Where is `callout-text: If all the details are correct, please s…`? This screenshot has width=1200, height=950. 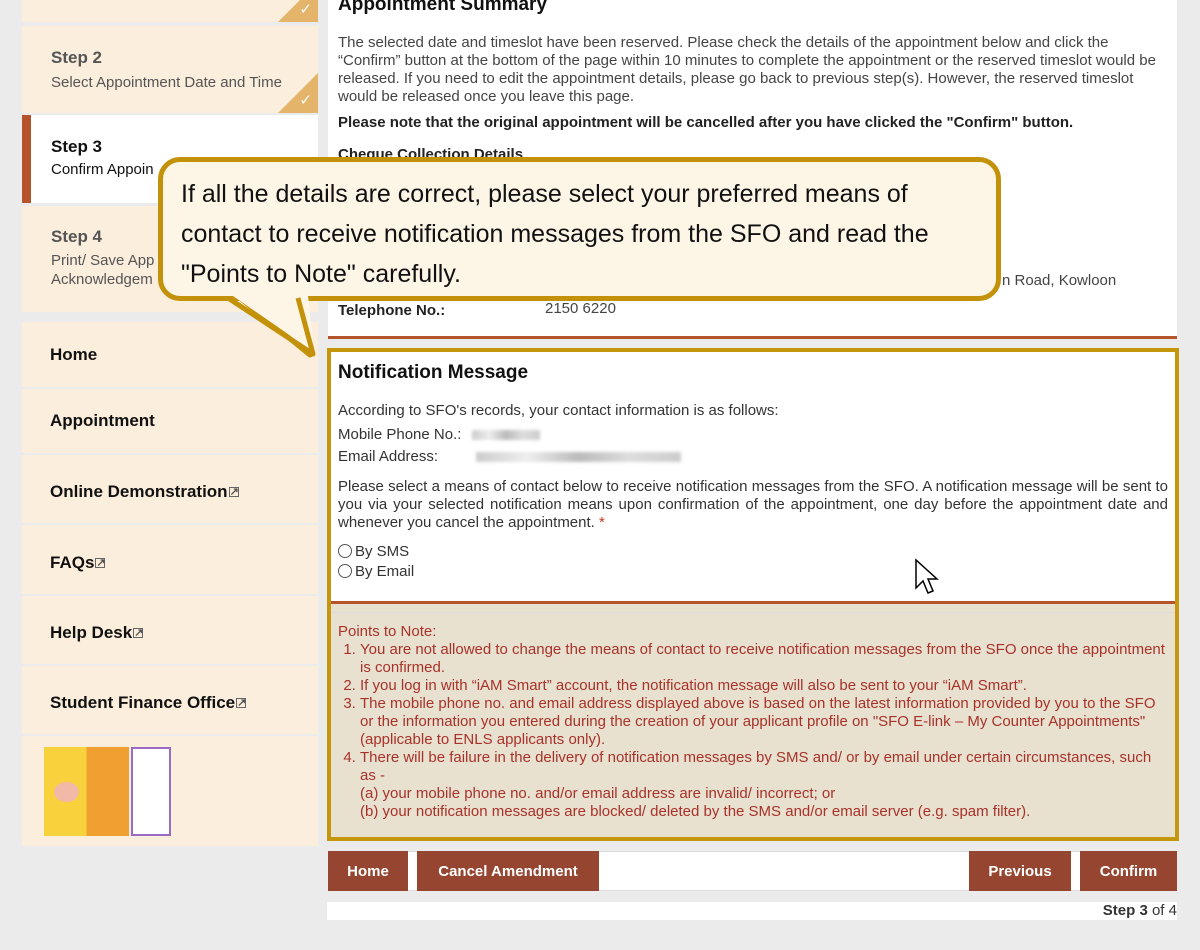 callout-text: If all the details are correct, please s… is located at coordinates (555, 234).